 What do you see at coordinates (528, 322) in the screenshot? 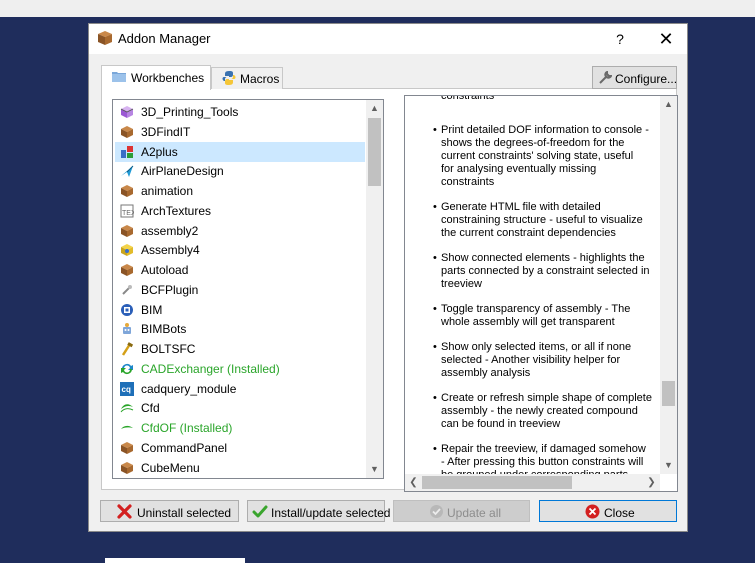
I see `description-line: whole assembly will get transparent` at bounding box center [528, 322].